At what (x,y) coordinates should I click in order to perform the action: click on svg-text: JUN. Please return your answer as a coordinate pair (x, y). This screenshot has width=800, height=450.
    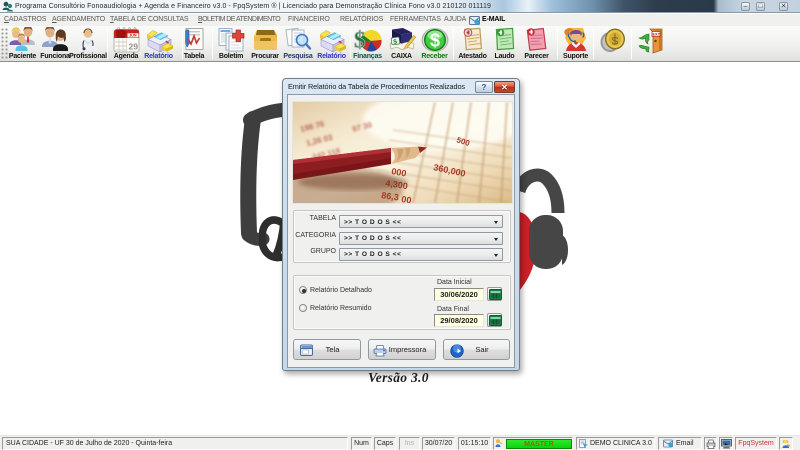
    Looking at the image, I should click on (133, 36).